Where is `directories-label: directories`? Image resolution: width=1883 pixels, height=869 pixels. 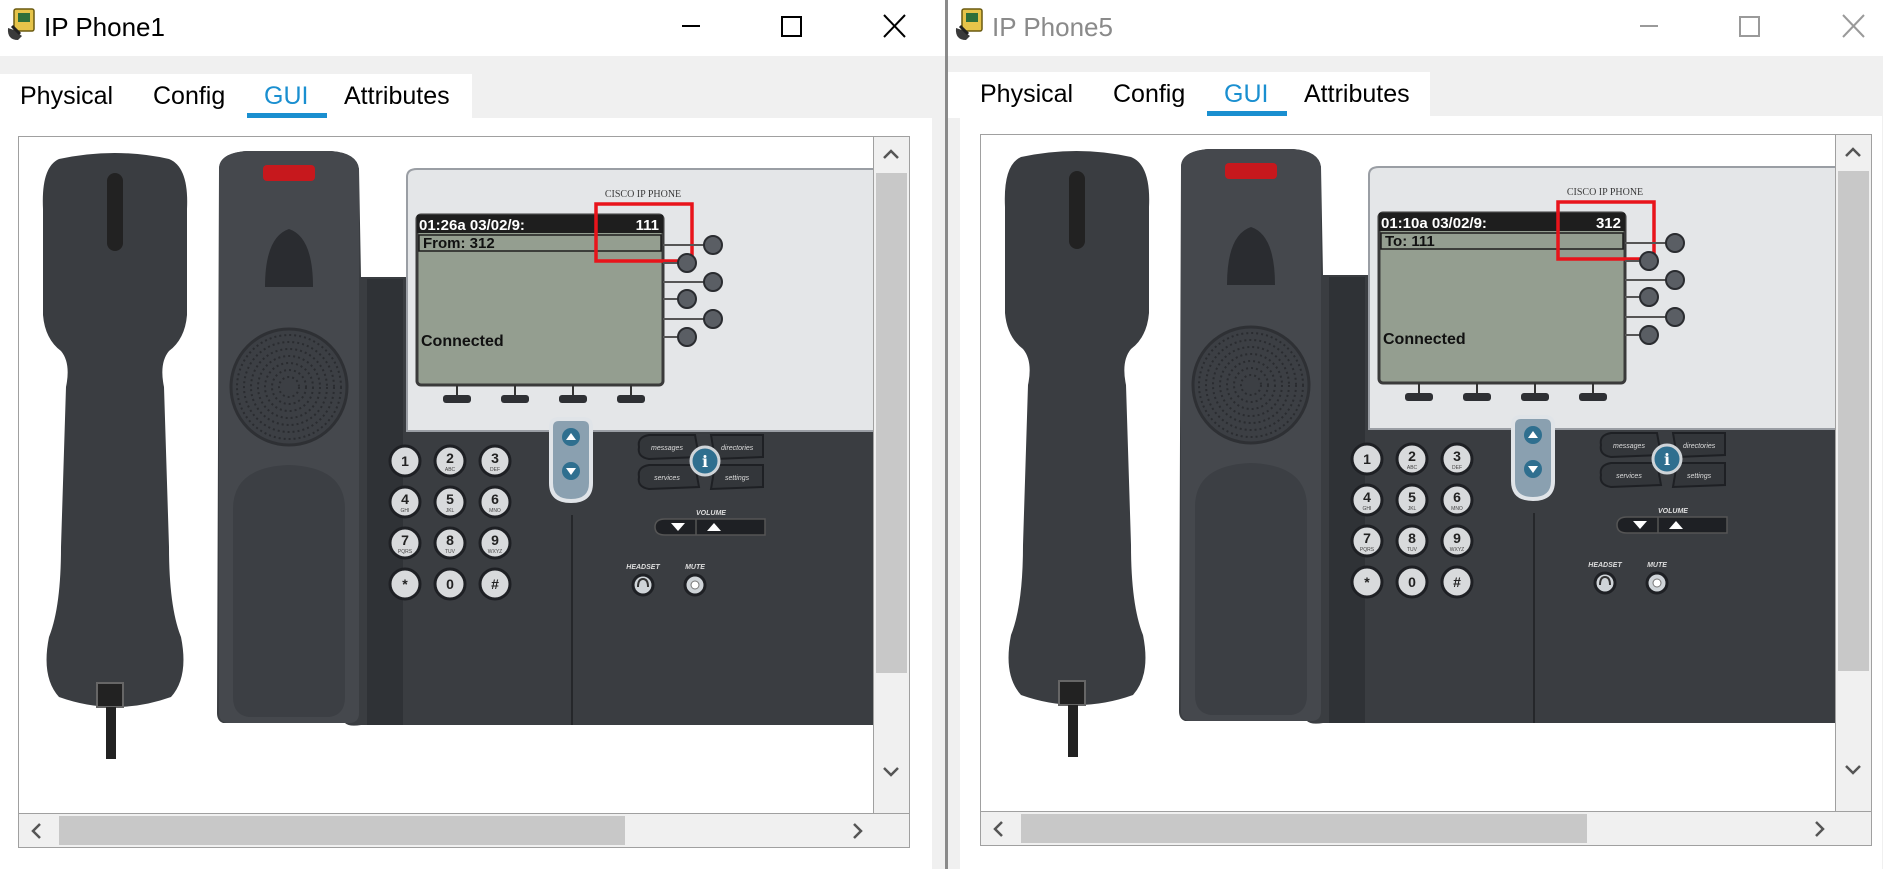 directories-label: directories is located at coordinates (1699, 446).